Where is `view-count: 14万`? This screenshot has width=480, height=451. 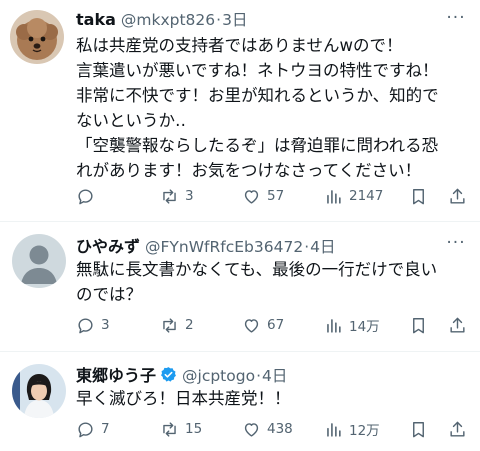 view-count: 14万 is located at coordinates (364, 327).